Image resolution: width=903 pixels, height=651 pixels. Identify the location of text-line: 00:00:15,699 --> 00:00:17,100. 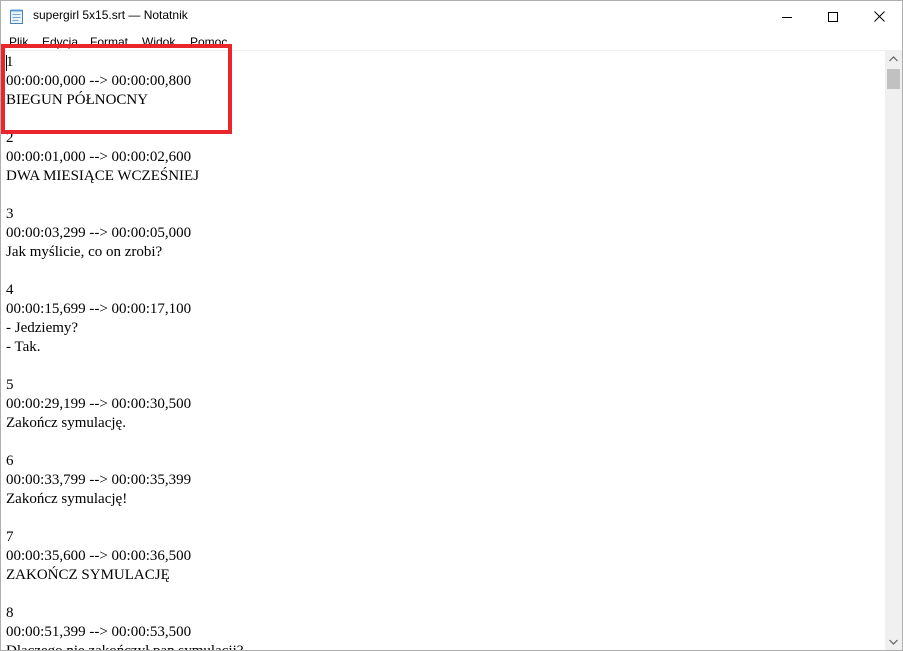
(99, 309).